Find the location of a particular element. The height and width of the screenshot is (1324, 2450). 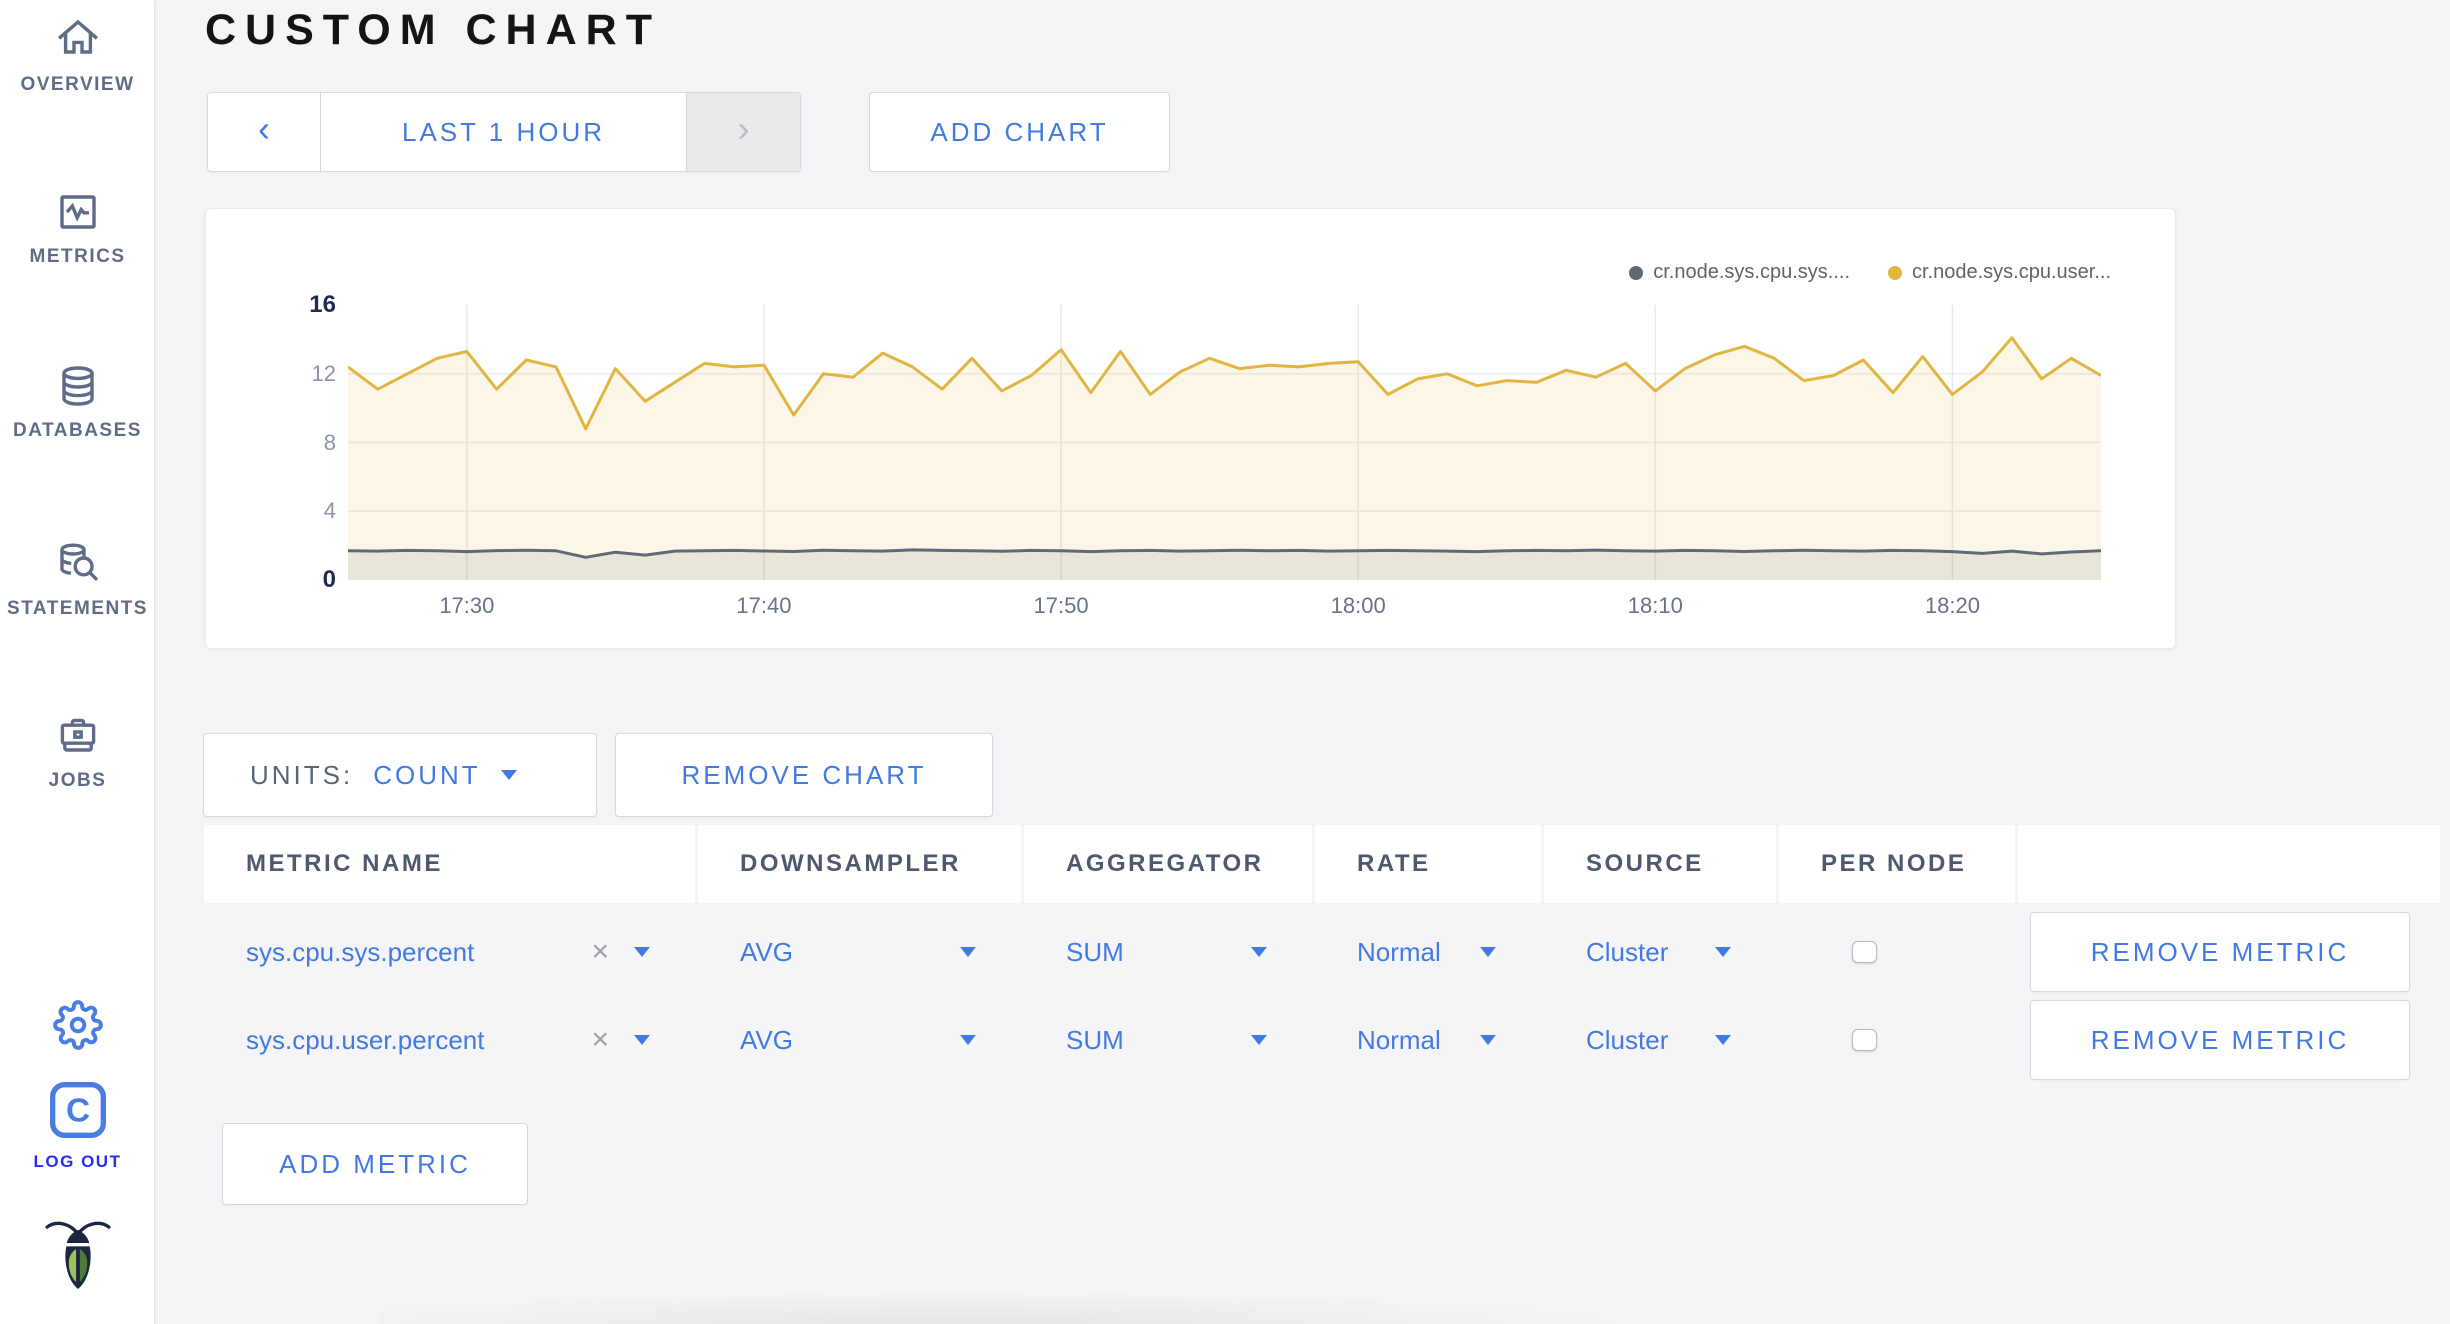

column-header-source: SOURCE is located at coordinates (1660, 864).